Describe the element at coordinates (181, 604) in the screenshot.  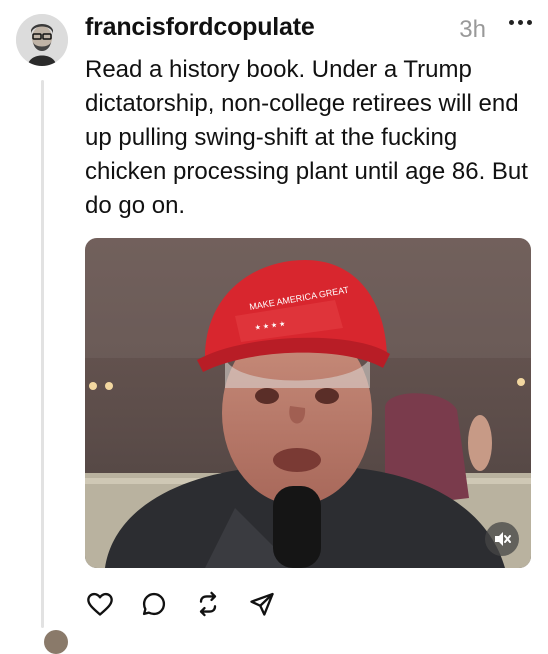
I see `post-actions` at that location.